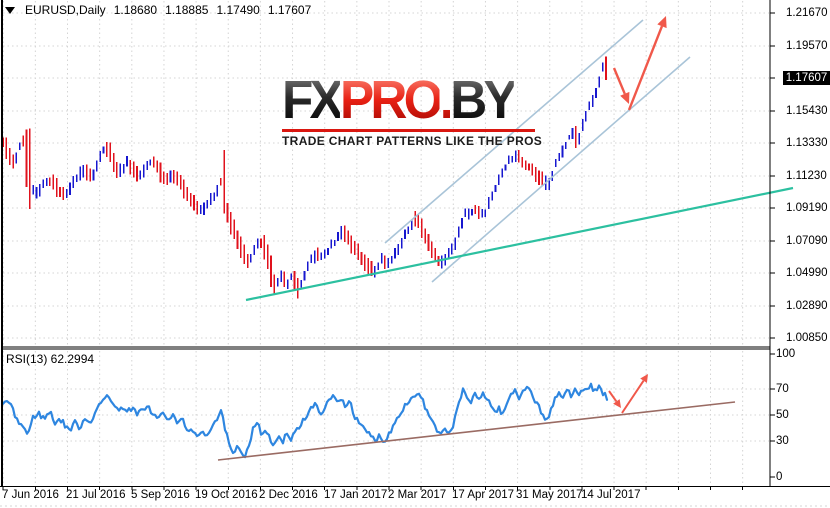  I want to click on symbol-marker-icon, so click(10, 10).